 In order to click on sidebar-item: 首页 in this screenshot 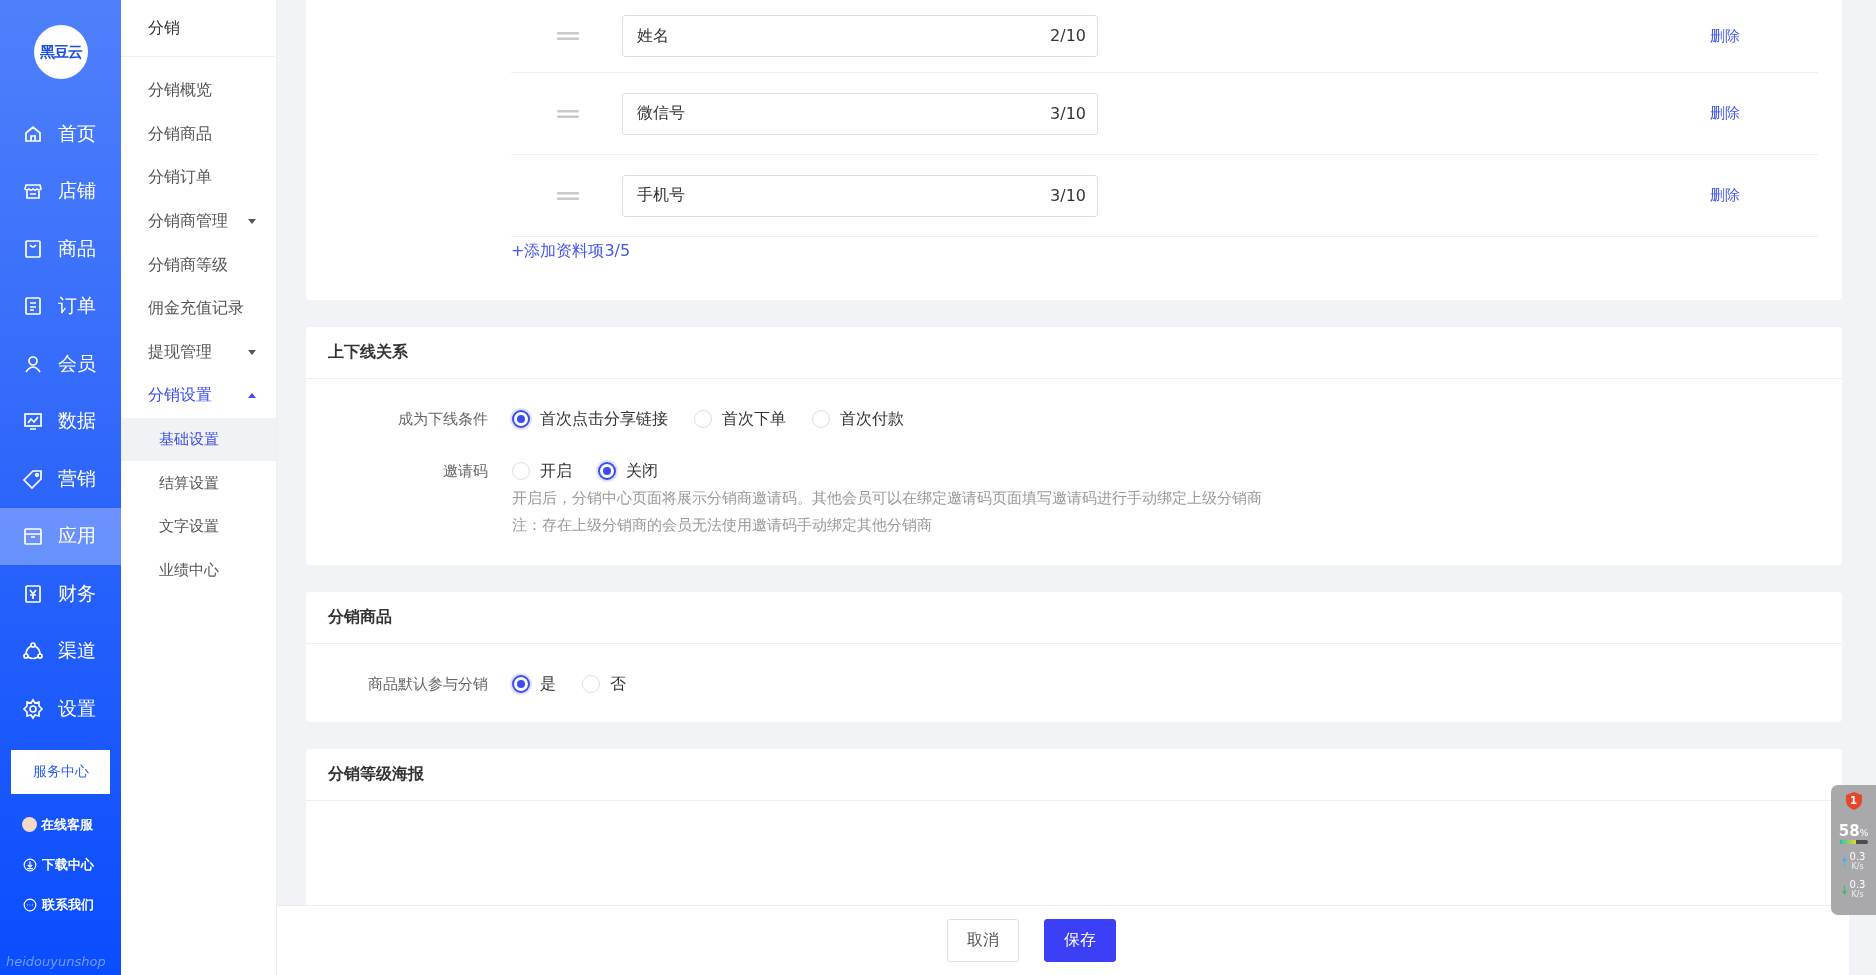, I will do `click(60, 134)`.